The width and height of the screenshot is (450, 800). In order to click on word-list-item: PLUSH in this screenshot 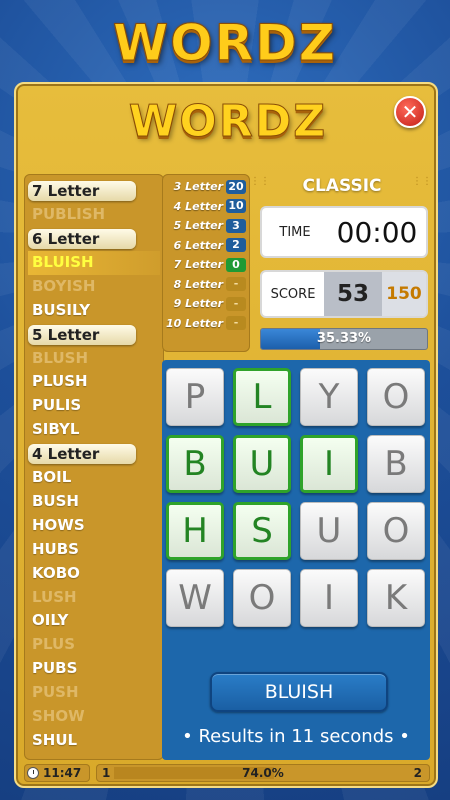, I will do `click(94, 382)`.